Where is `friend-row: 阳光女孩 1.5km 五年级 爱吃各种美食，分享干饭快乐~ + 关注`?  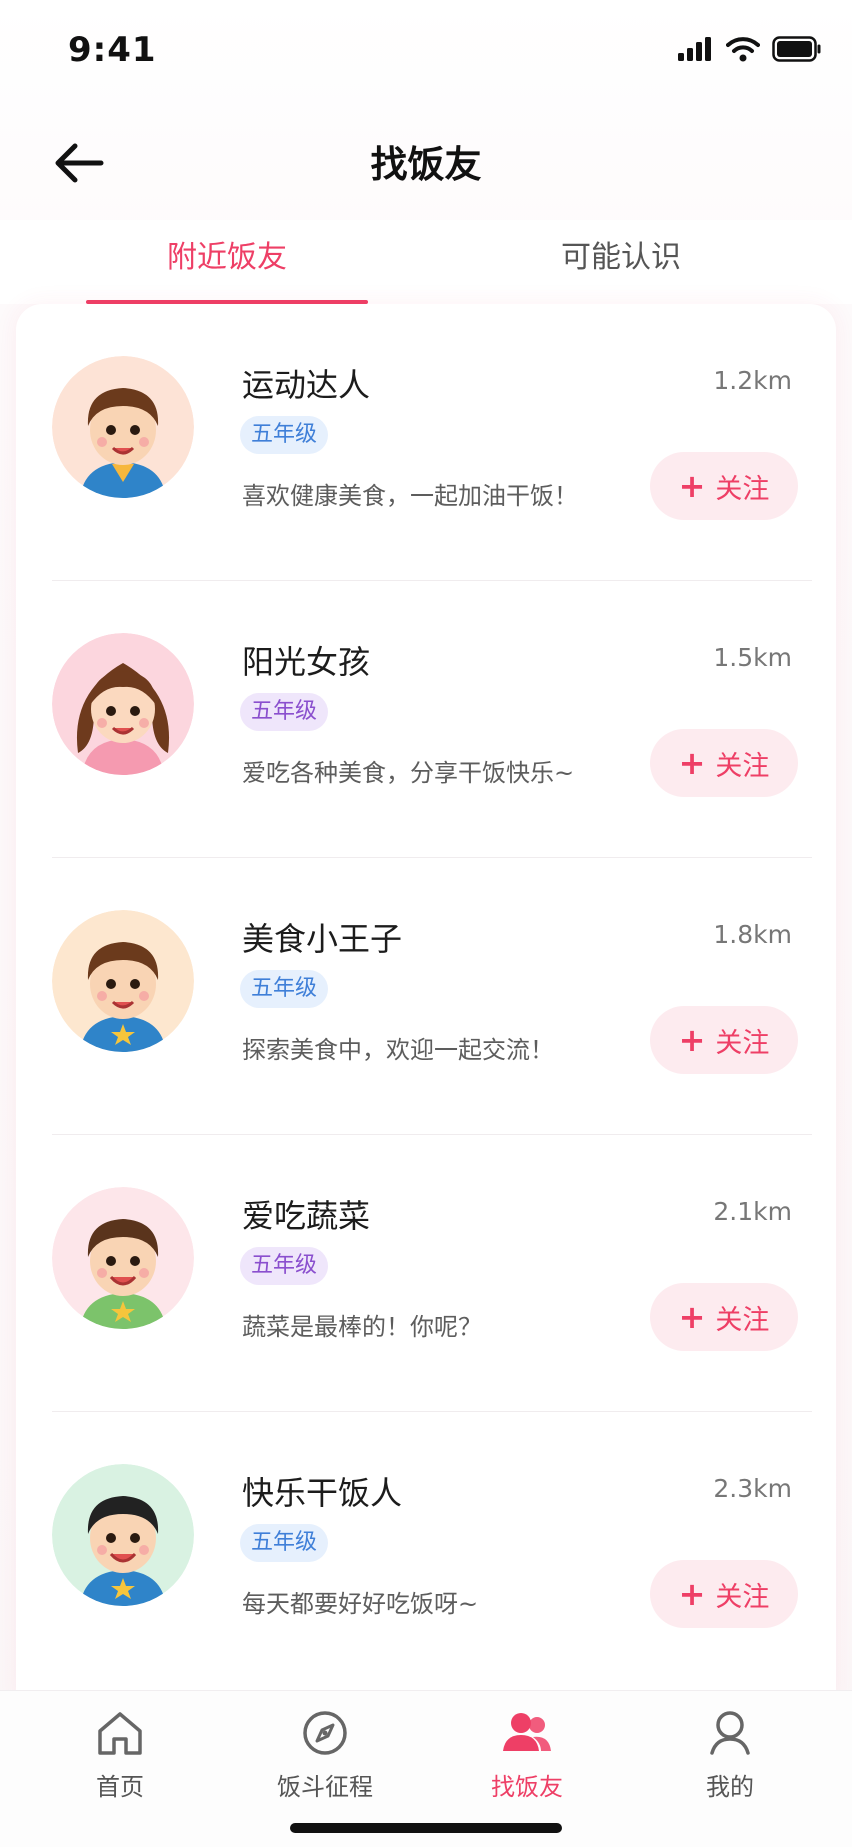 friend-row: 阳光女孩 1.5km 五年级 爱吃各种美食，分享干饭快乐~ + 关注 is located at coordinates (432, 719).